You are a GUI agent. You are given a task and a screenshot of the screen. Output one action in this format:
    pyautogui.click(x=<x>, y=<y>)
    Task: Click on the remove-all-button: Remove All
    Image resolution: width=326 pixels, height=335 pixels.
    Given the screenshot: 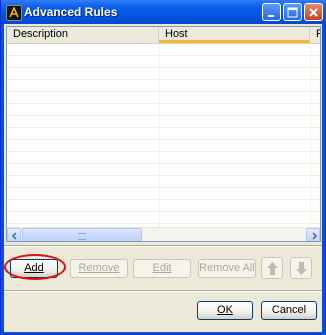 What is the action you would take?
    pyautogui.click(x=227, y=268)
    